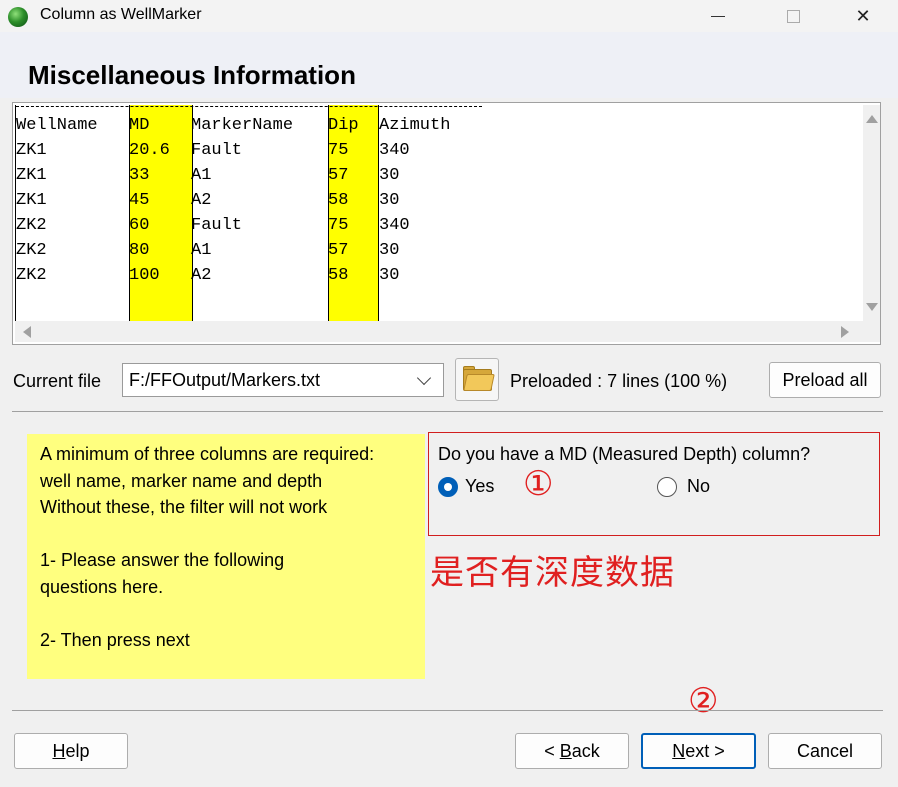 Image resolution: width=898 pixels, height=787 pixels. What do you see at coordinates (139, 250) in the screenshot?
I see `cell-md: 80` at bounding box center [139, 250].